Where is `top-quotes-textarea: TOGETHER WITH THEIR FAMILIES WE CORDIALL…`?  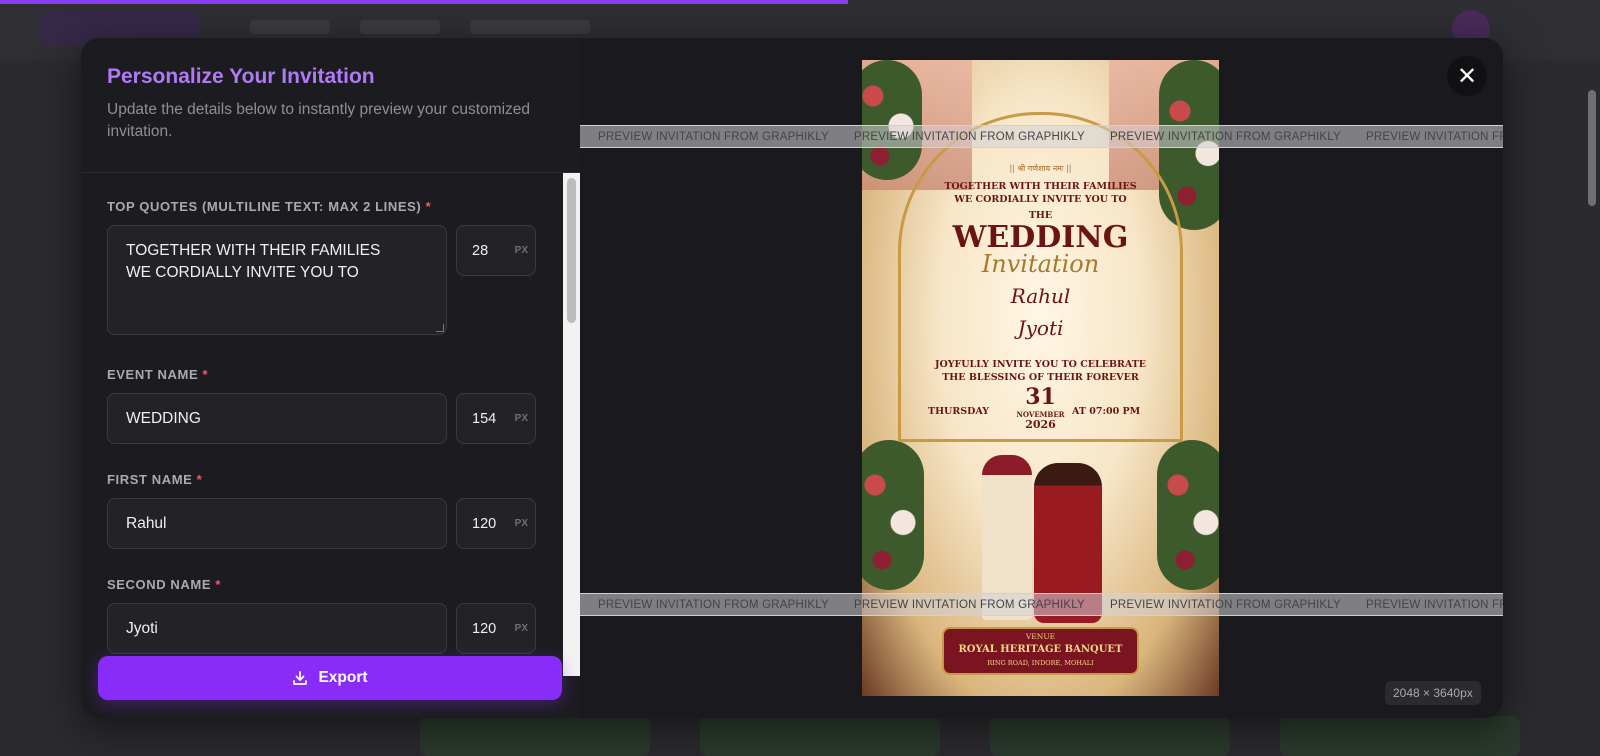
top-quotes-textarea: TOGETHER WITH THEIR FAMILIES WE CORDIALL… is located at coordinates (277, 280).